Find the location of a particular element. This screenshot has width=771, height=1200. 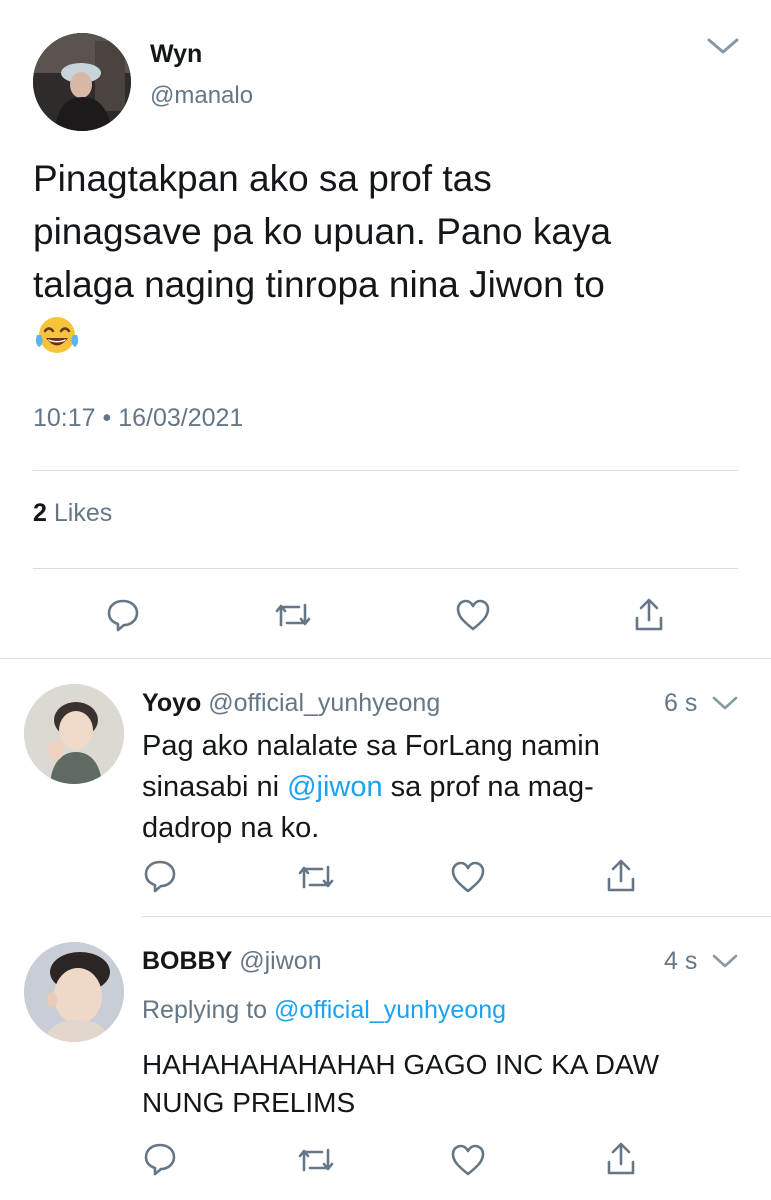

avatar-yoyo-image is located at coordinates (74, 734).